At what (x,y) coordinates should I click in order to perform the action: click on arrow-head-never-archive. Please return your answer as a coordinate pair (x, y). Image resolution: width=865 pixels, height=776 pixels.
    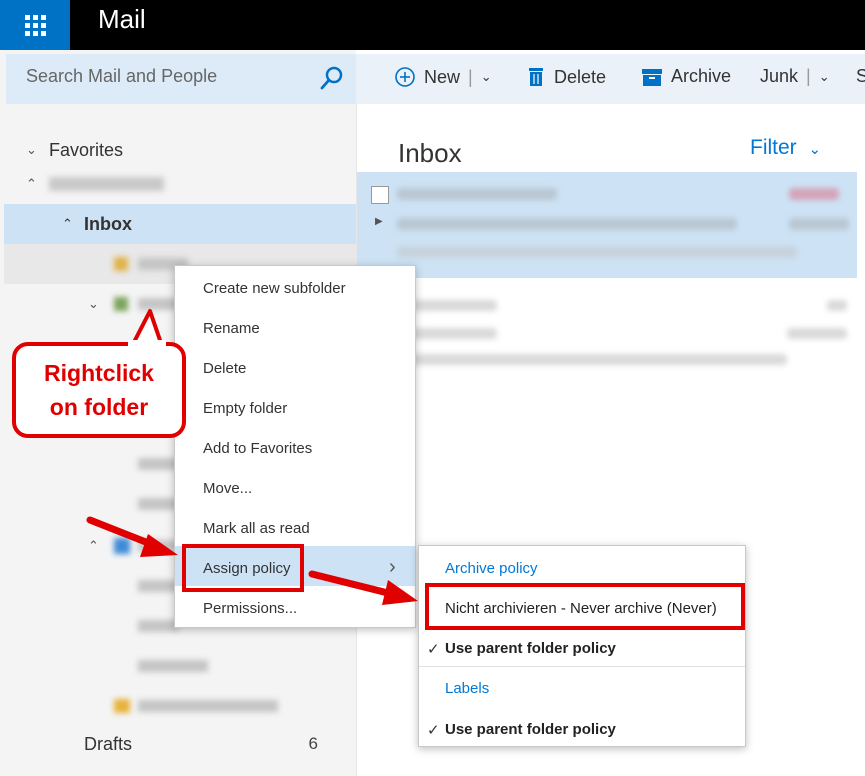
    Looking at the image, I should click on (400, 592).